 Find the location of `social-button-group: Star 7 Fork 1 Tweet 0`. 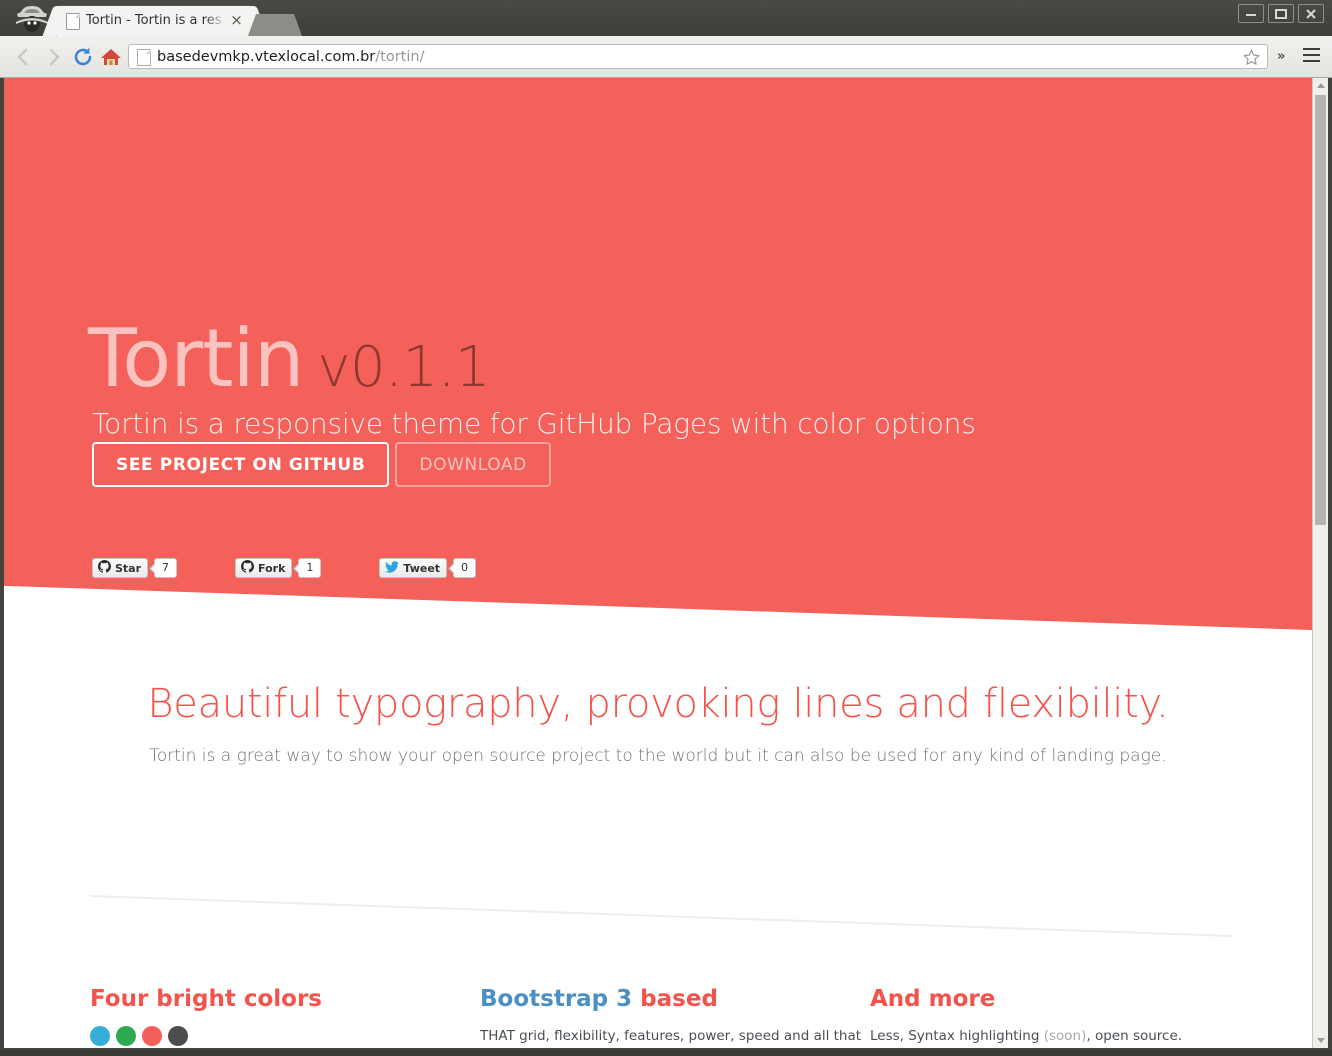

social-button-group: Star 7 Fork 1 Tweet 0 is located at coordinates (313, 568).